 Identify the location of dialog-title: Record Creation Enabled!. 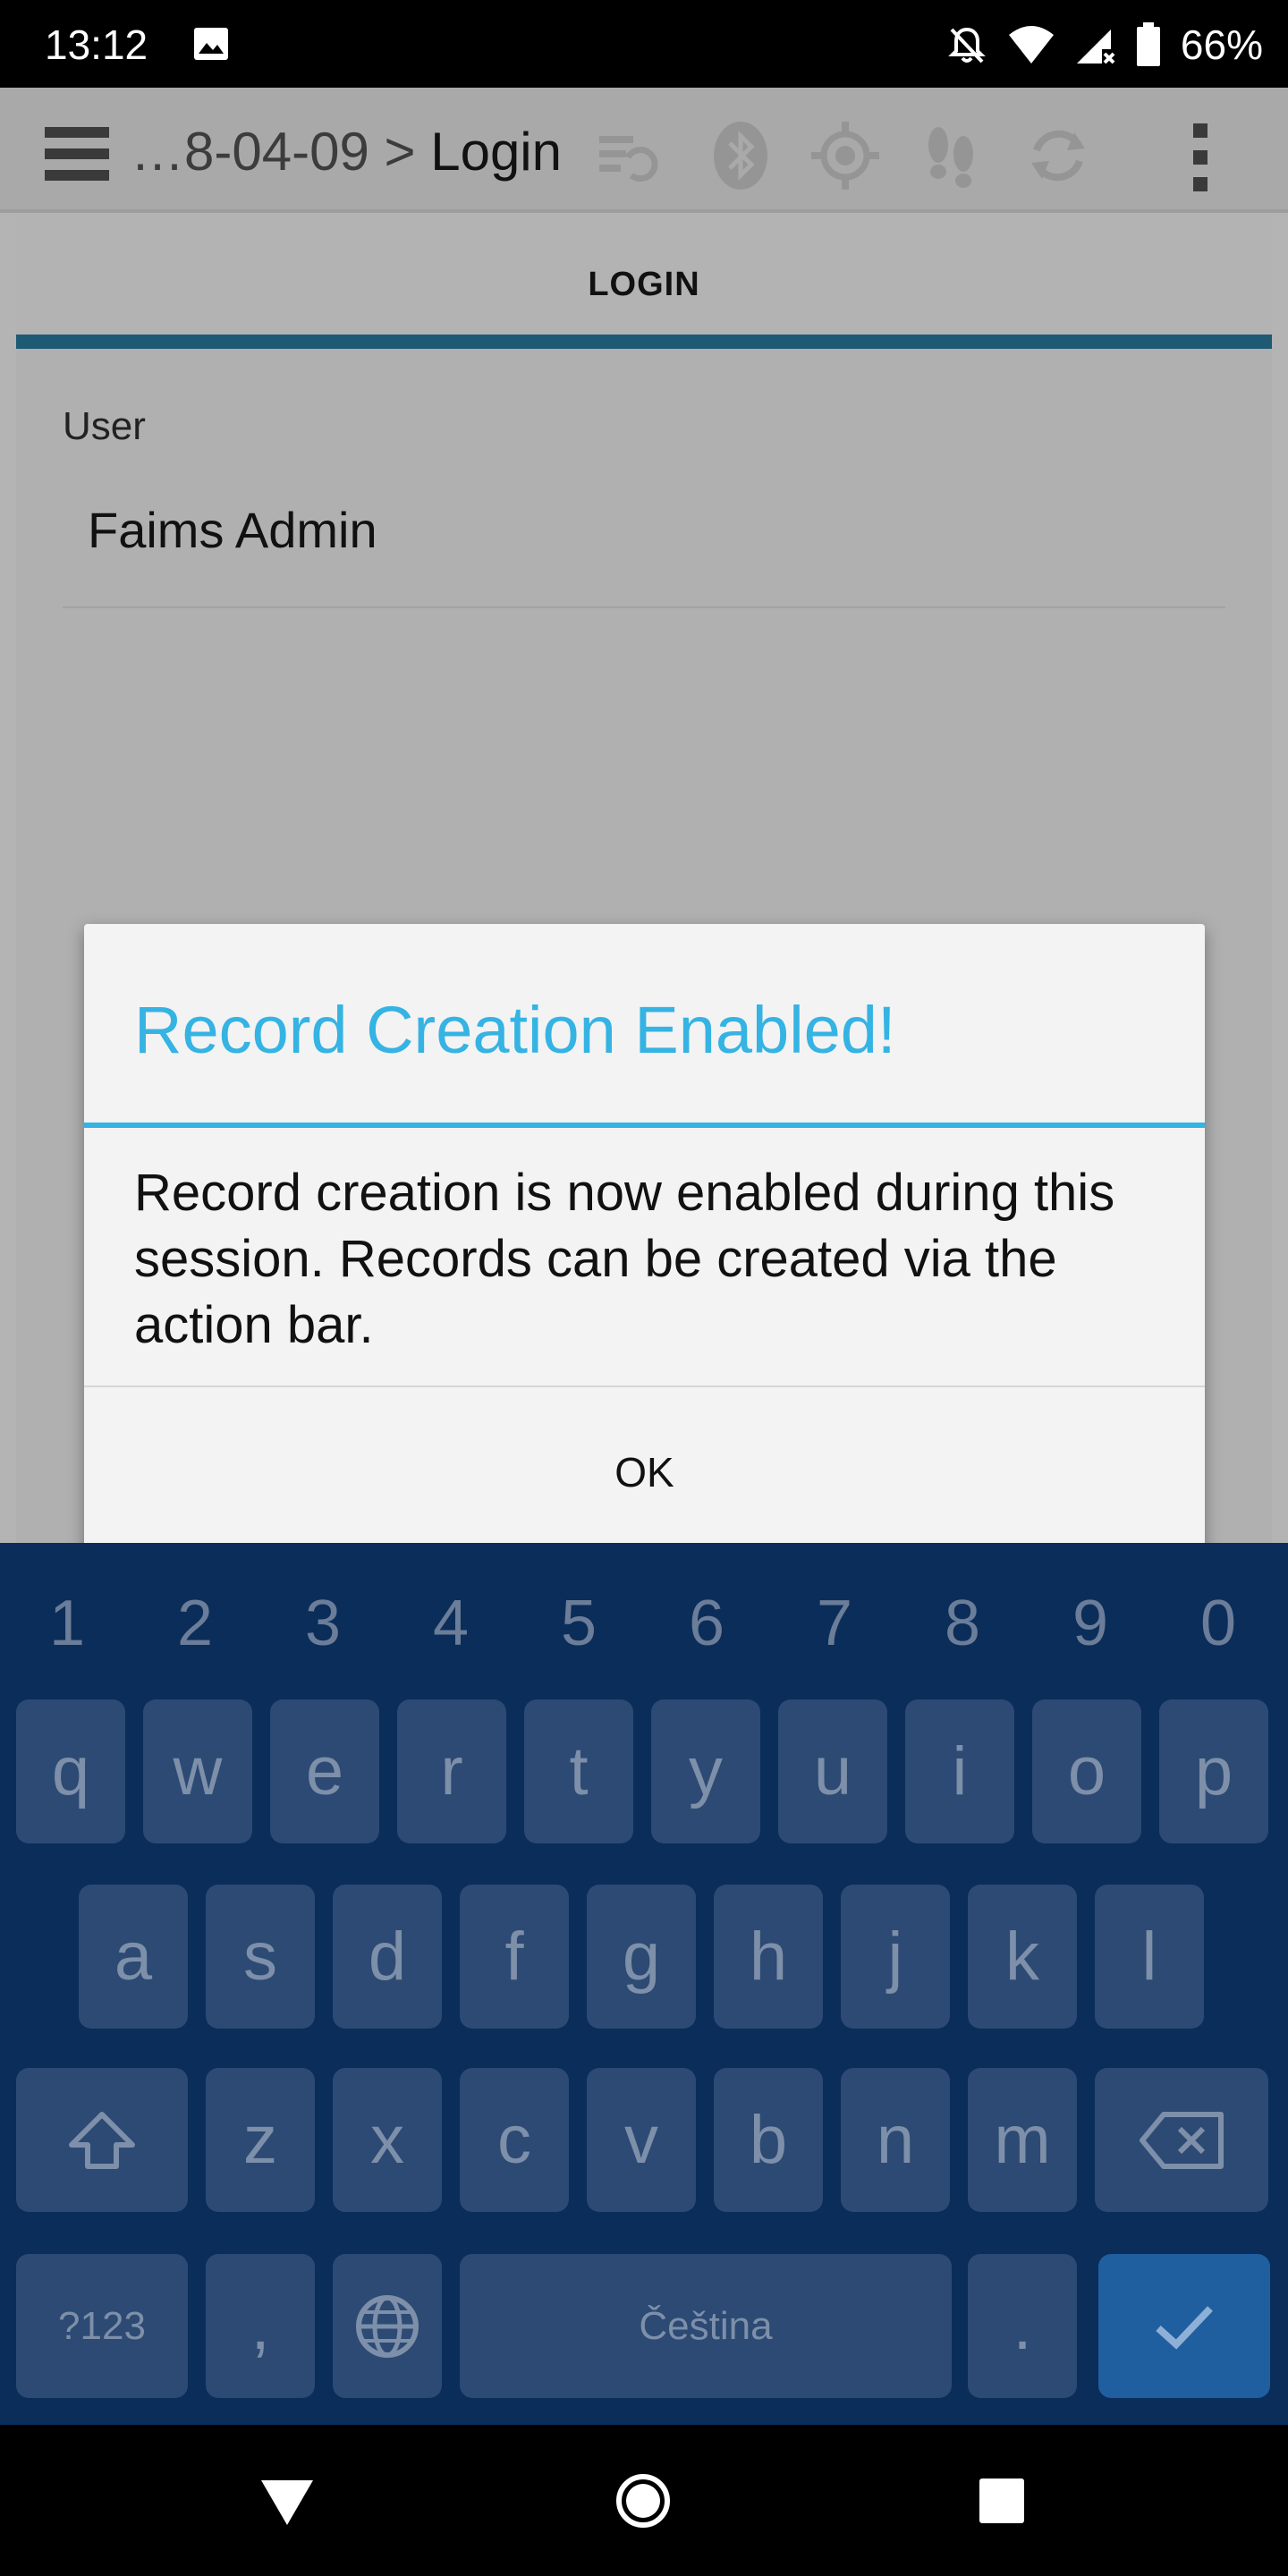
(515, 1030).